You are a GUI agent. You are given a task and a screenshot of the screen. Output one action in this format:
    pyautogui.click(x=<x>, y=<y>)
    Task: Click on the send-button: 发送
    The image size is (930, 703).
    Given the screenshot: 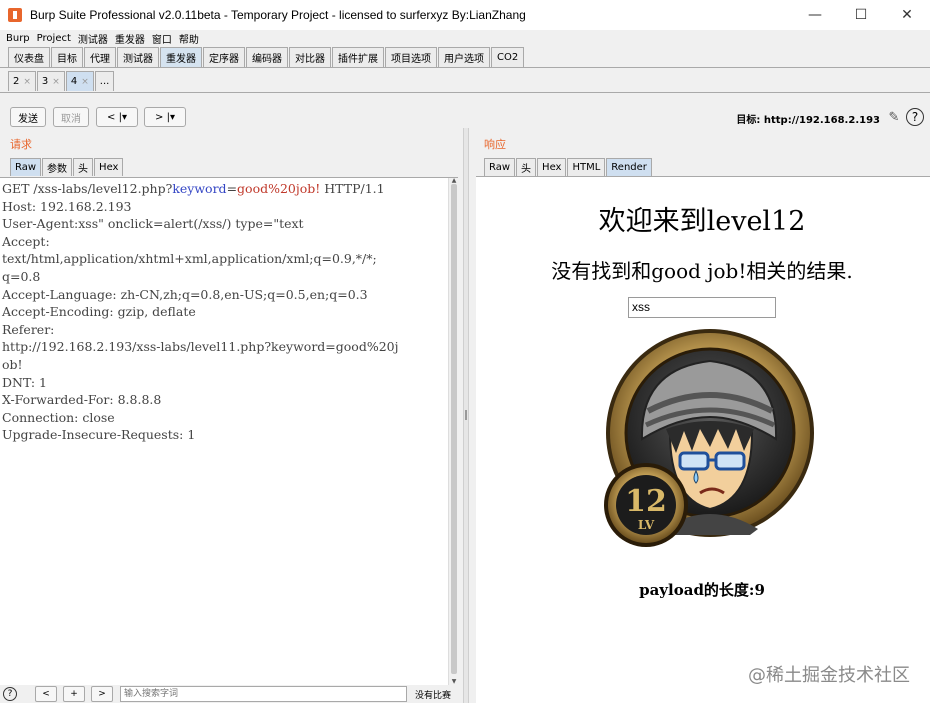 What is the action you would take?
    pyautogui.click(x=28, y=117)
    